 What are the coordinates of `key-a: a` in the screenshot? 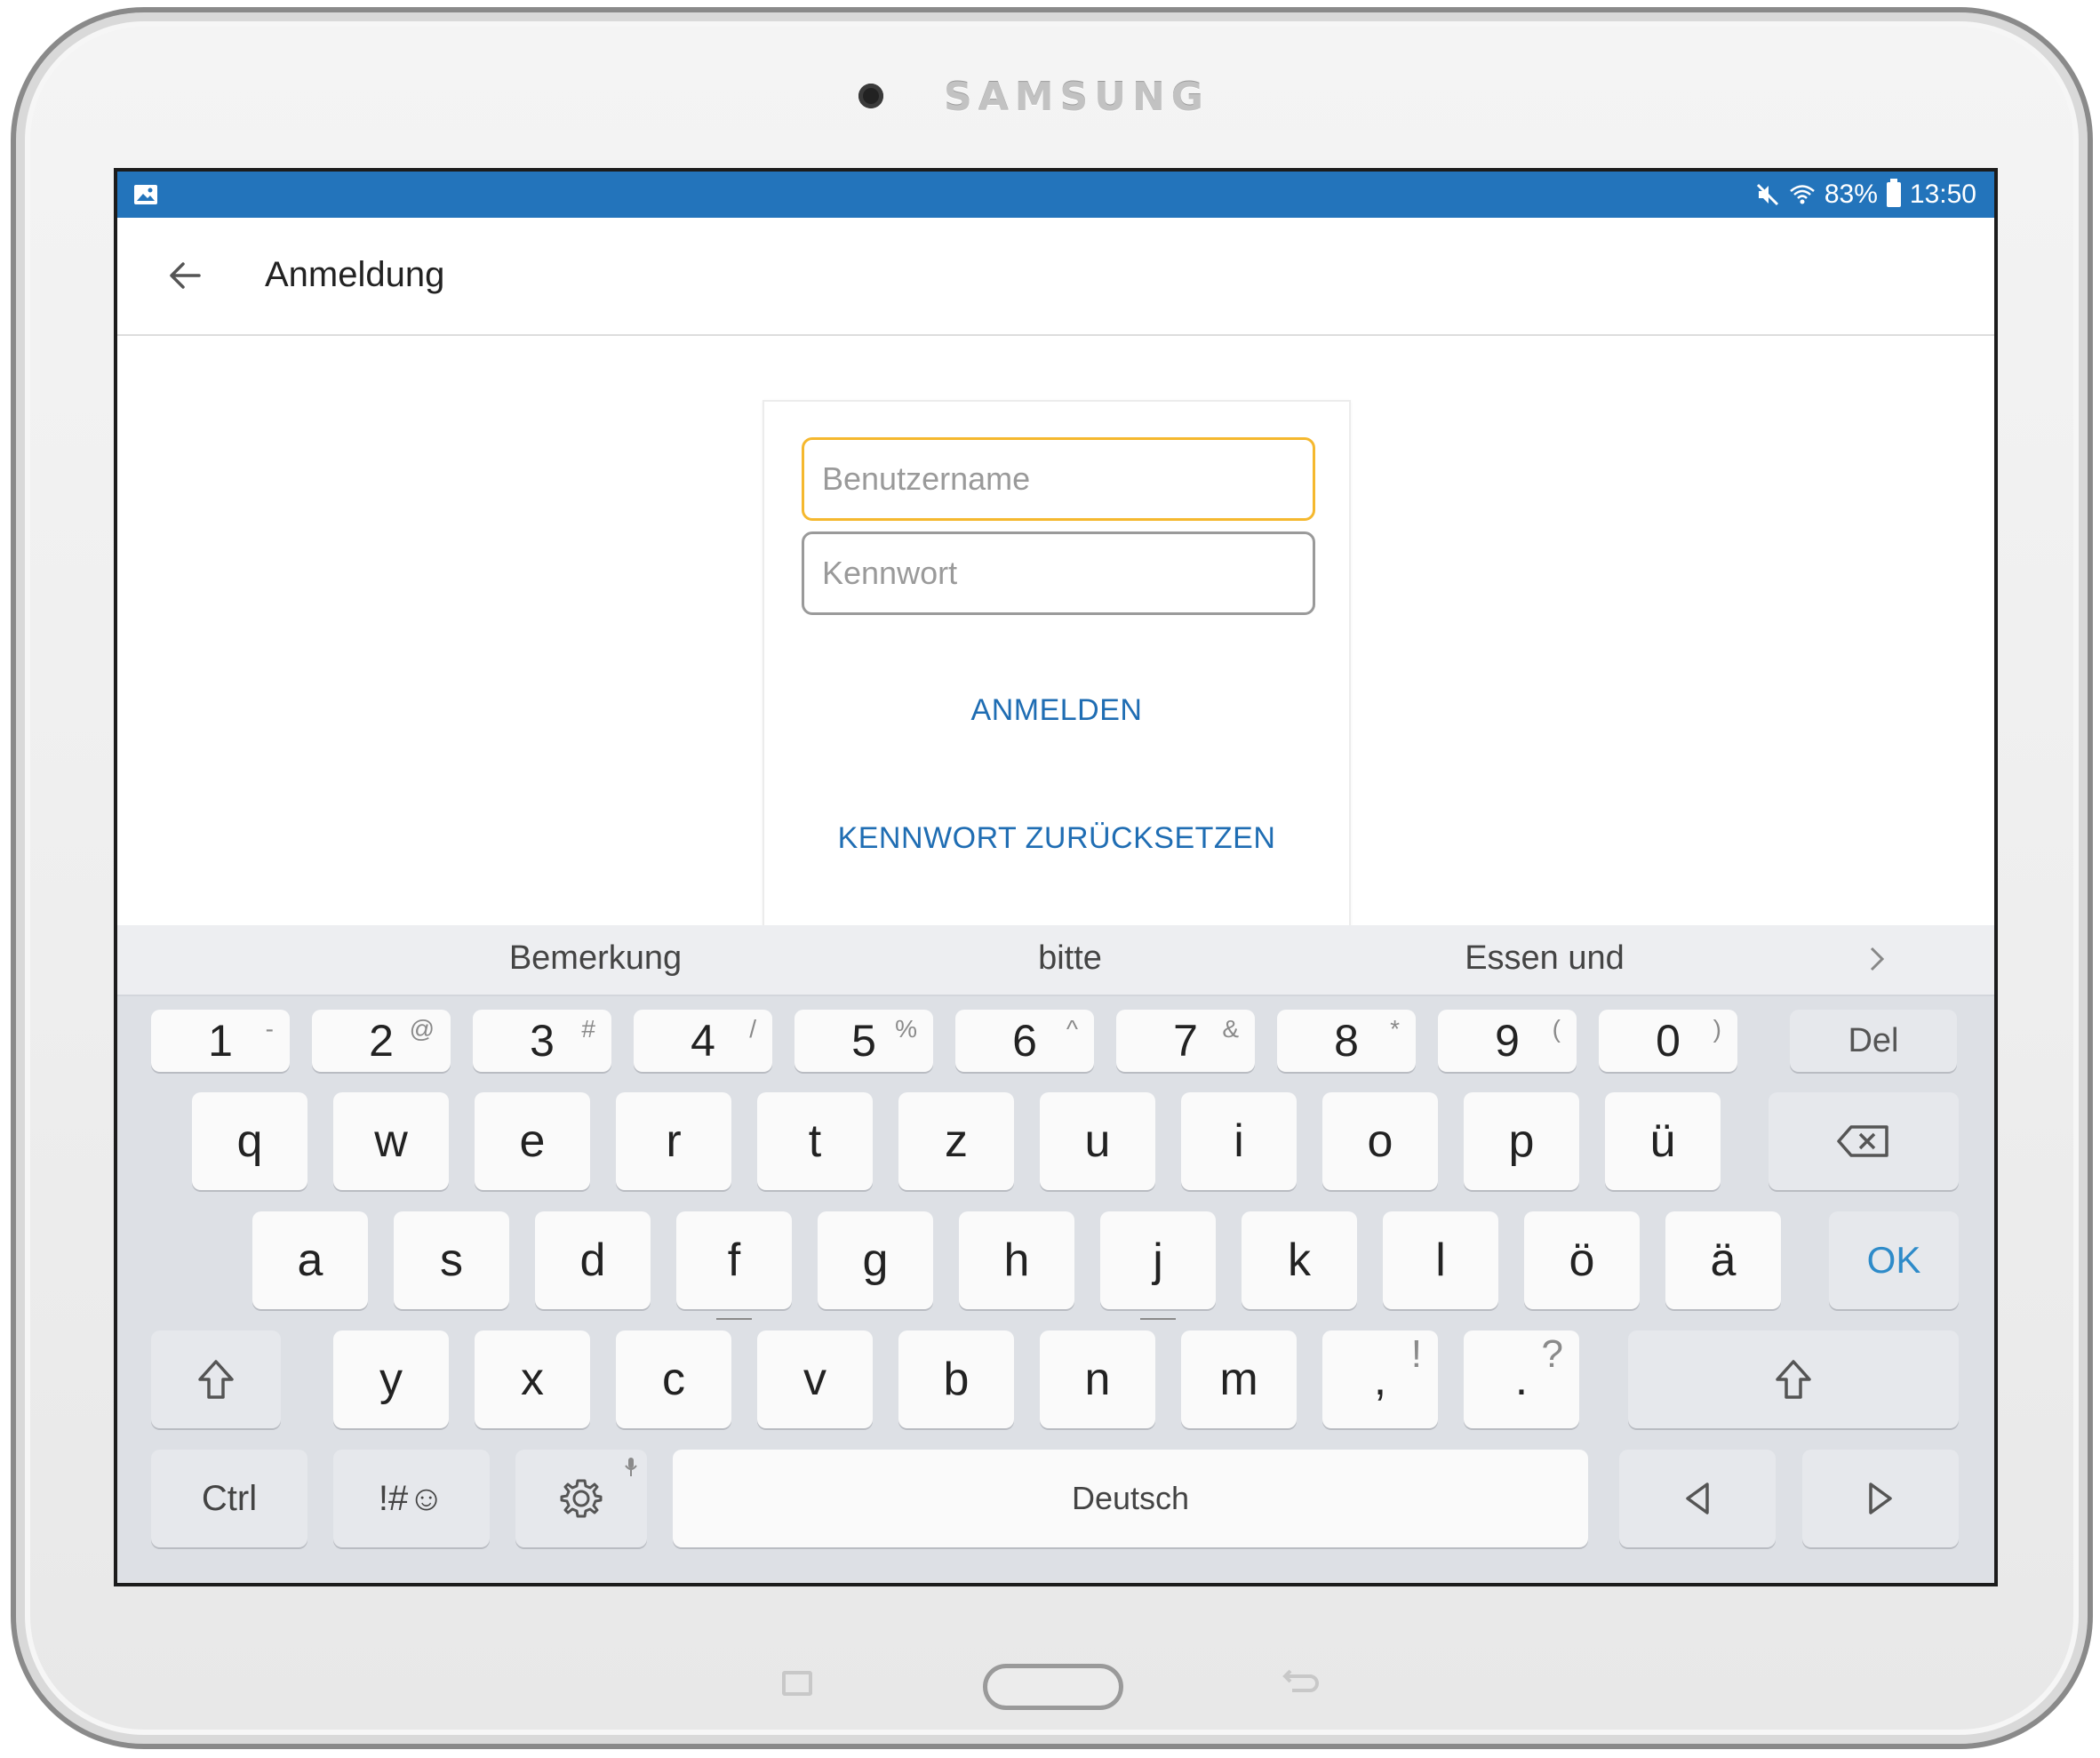 It's located at (310, 1260).